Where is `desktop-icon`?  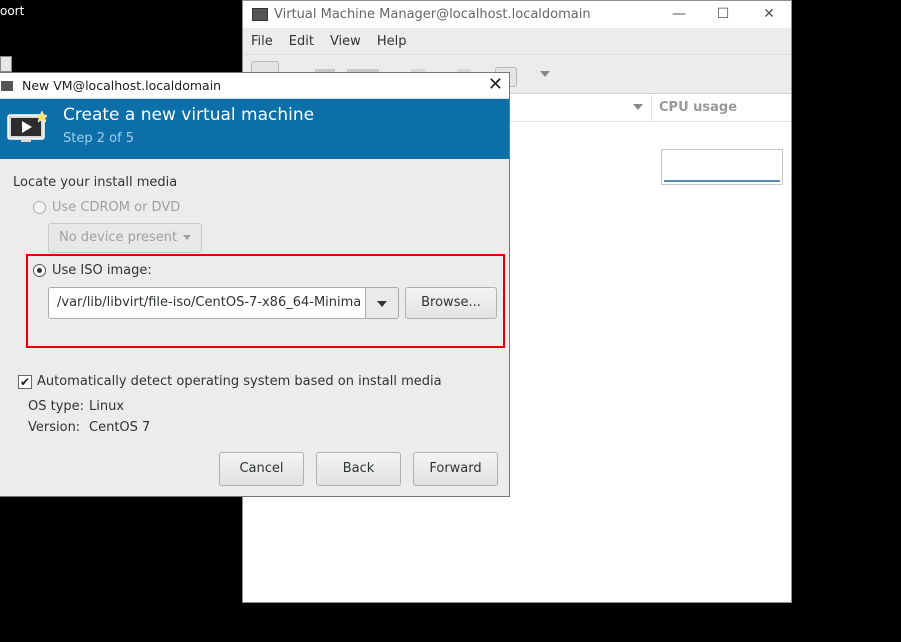 desktop-icon is located at coordinates (6, 64).